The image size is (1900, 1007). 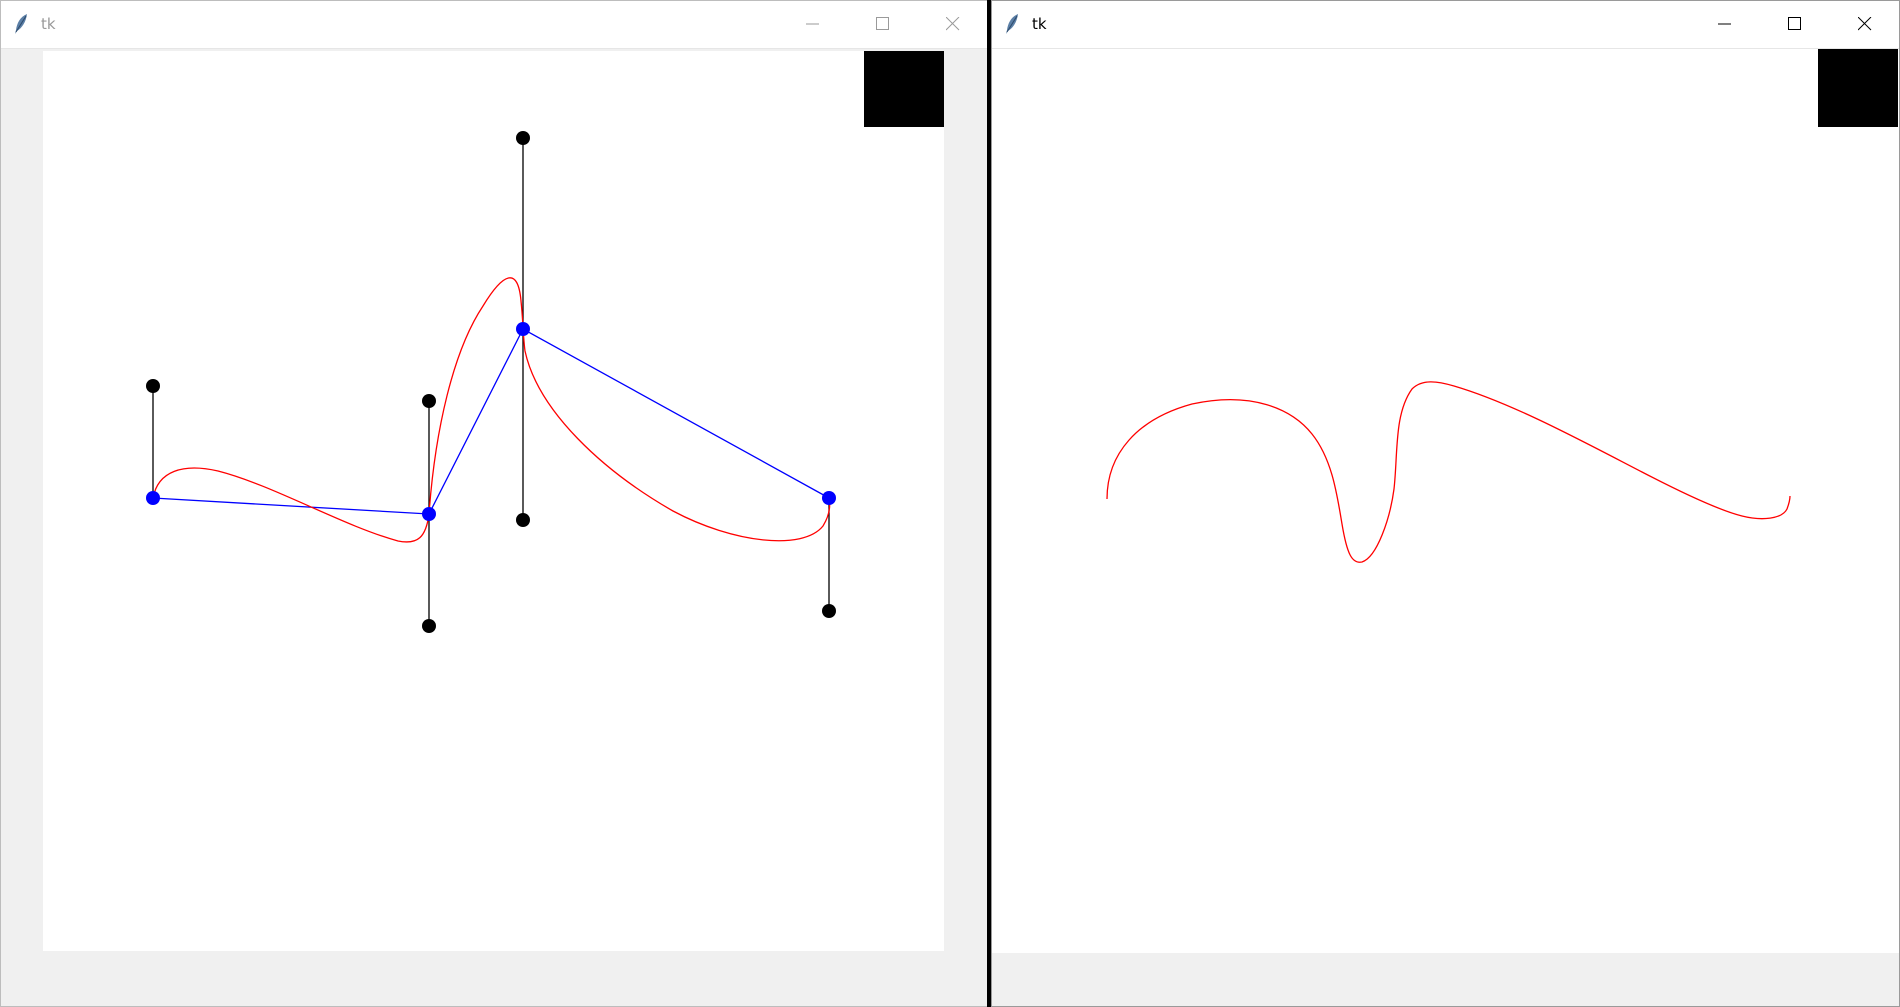 I want to click on curve-preview-drawing, so click(x=1448, y=472).